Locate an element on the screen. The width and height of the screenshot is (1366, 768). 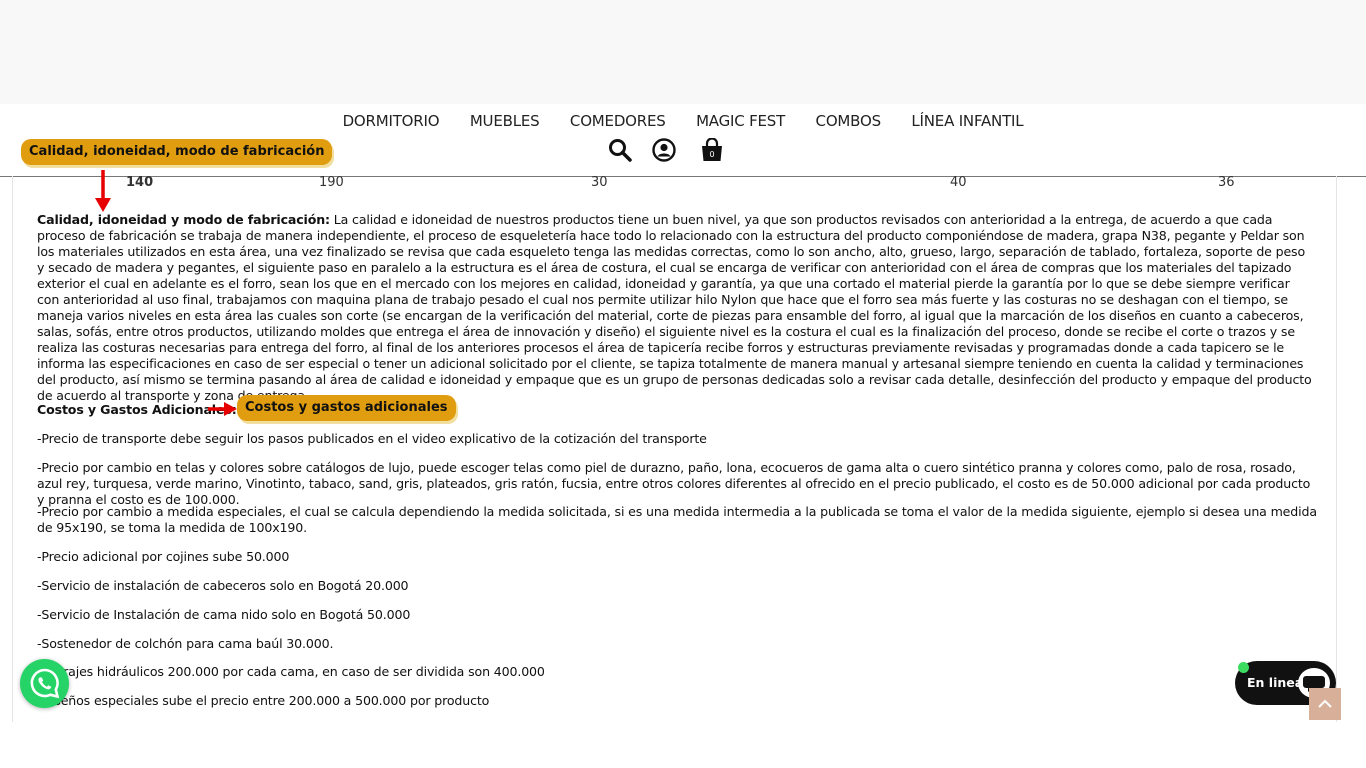
cart-bag-icon: 0 is located at coordinates (712, 152).